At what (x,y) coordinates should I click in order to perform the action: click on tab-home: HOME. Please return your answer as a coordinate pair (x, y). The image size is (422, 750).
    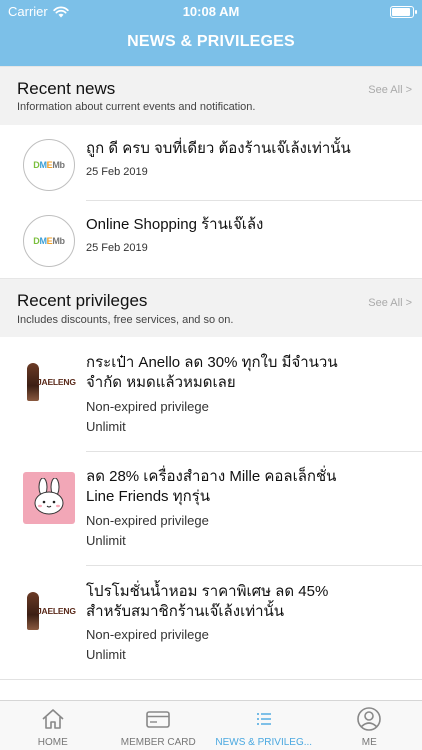
    Looking at the image, I should click on (53, 725).